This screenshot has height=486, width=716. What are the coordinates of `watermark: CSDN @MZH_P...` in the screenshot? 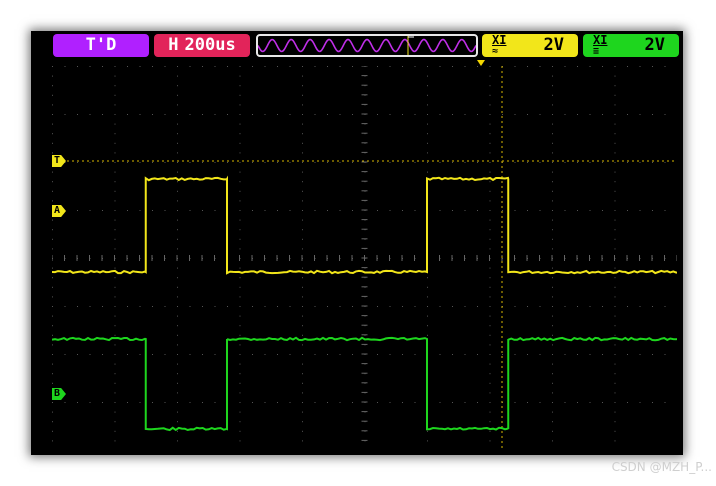 It's located at (661, 467).